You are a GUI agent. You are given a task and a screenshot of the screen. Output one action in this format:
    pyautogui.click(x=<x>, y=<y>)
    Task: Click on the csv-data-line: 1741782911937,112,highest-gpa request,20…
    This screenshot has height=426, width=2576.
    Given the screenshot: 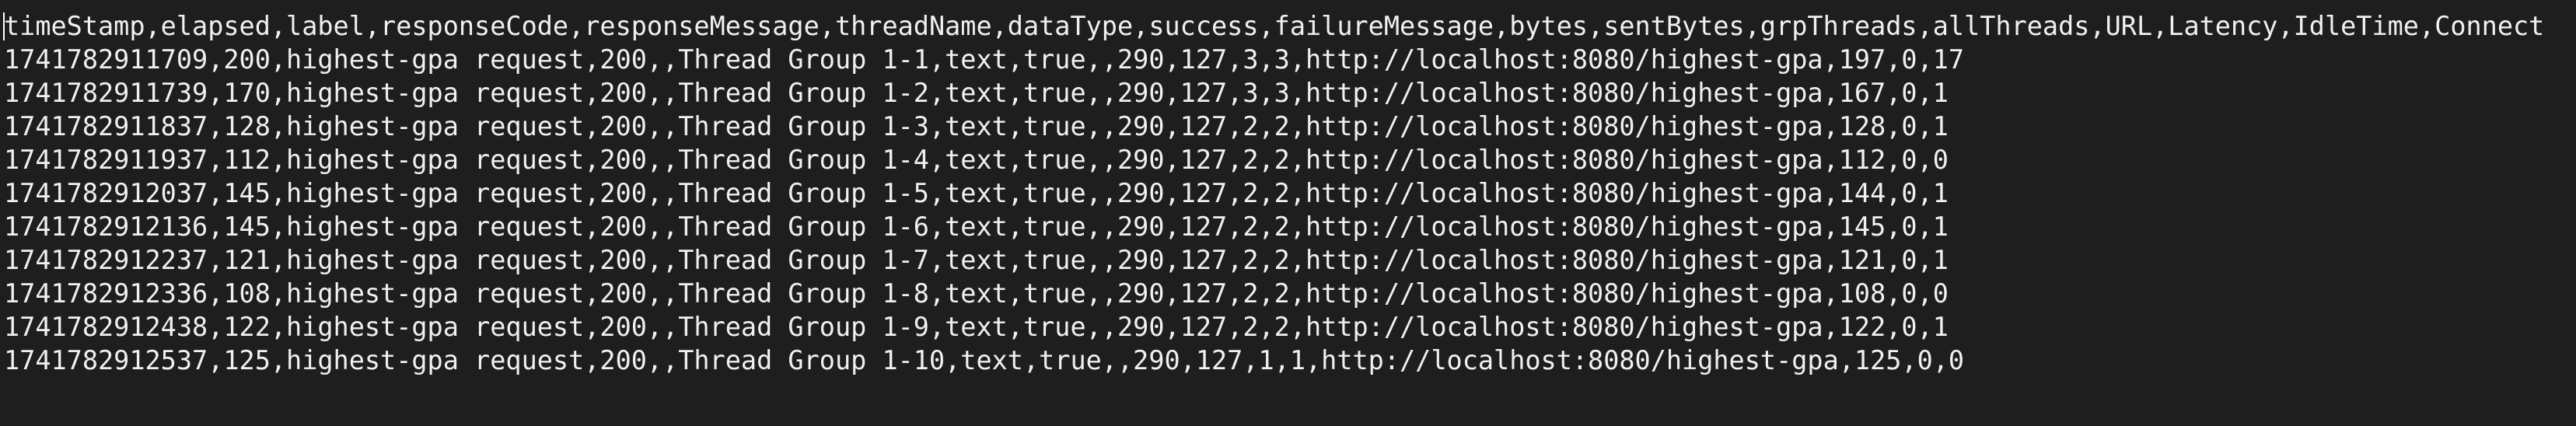 What is the action you would take?
    pyautogui.click(x=1274, y=159)
    